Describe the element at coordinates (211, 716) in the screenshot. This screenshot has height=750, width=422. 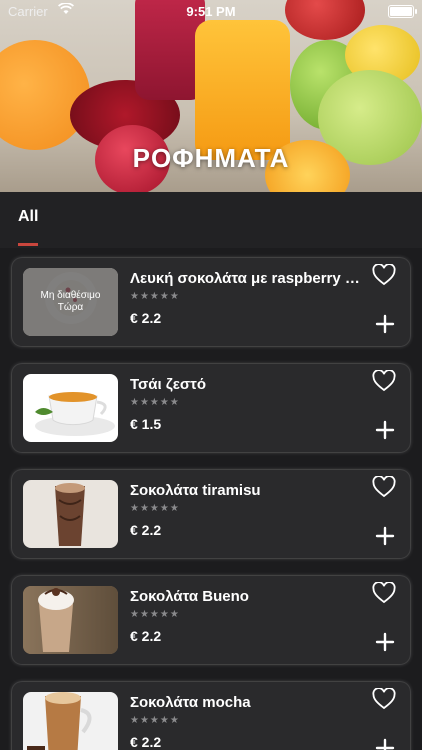
I see `product-card: Σοκολάτα mocha ★★★★★ € 2.2` at that location.